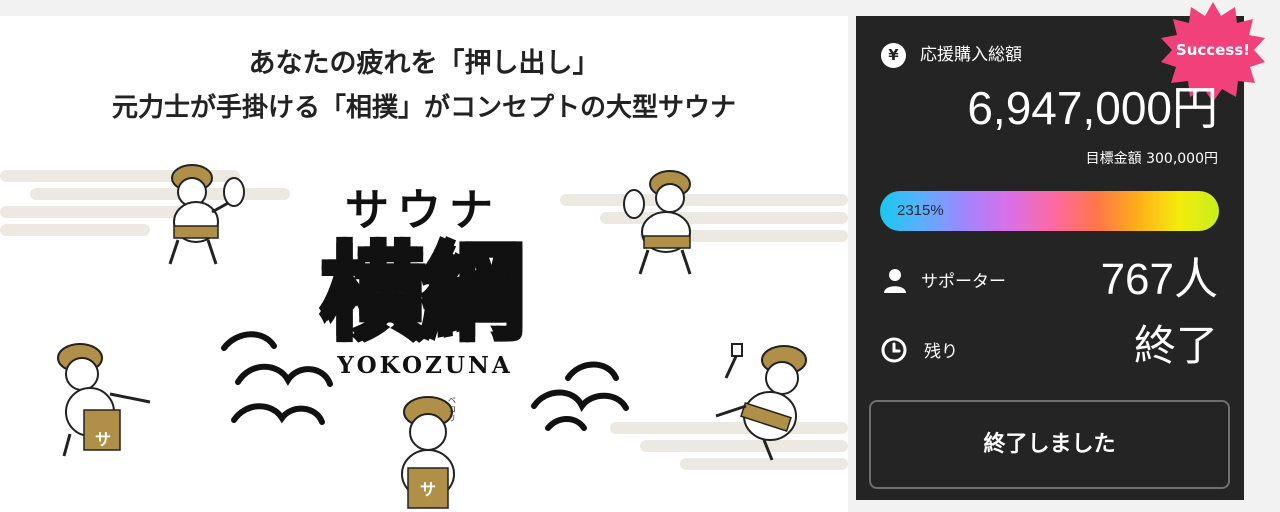 Image resolution: width=1280 pixels, height=512 pixels. Describe the element at coordinates (1175, 345) in the screenshot. I see `remaining-value: 終了` at that location.